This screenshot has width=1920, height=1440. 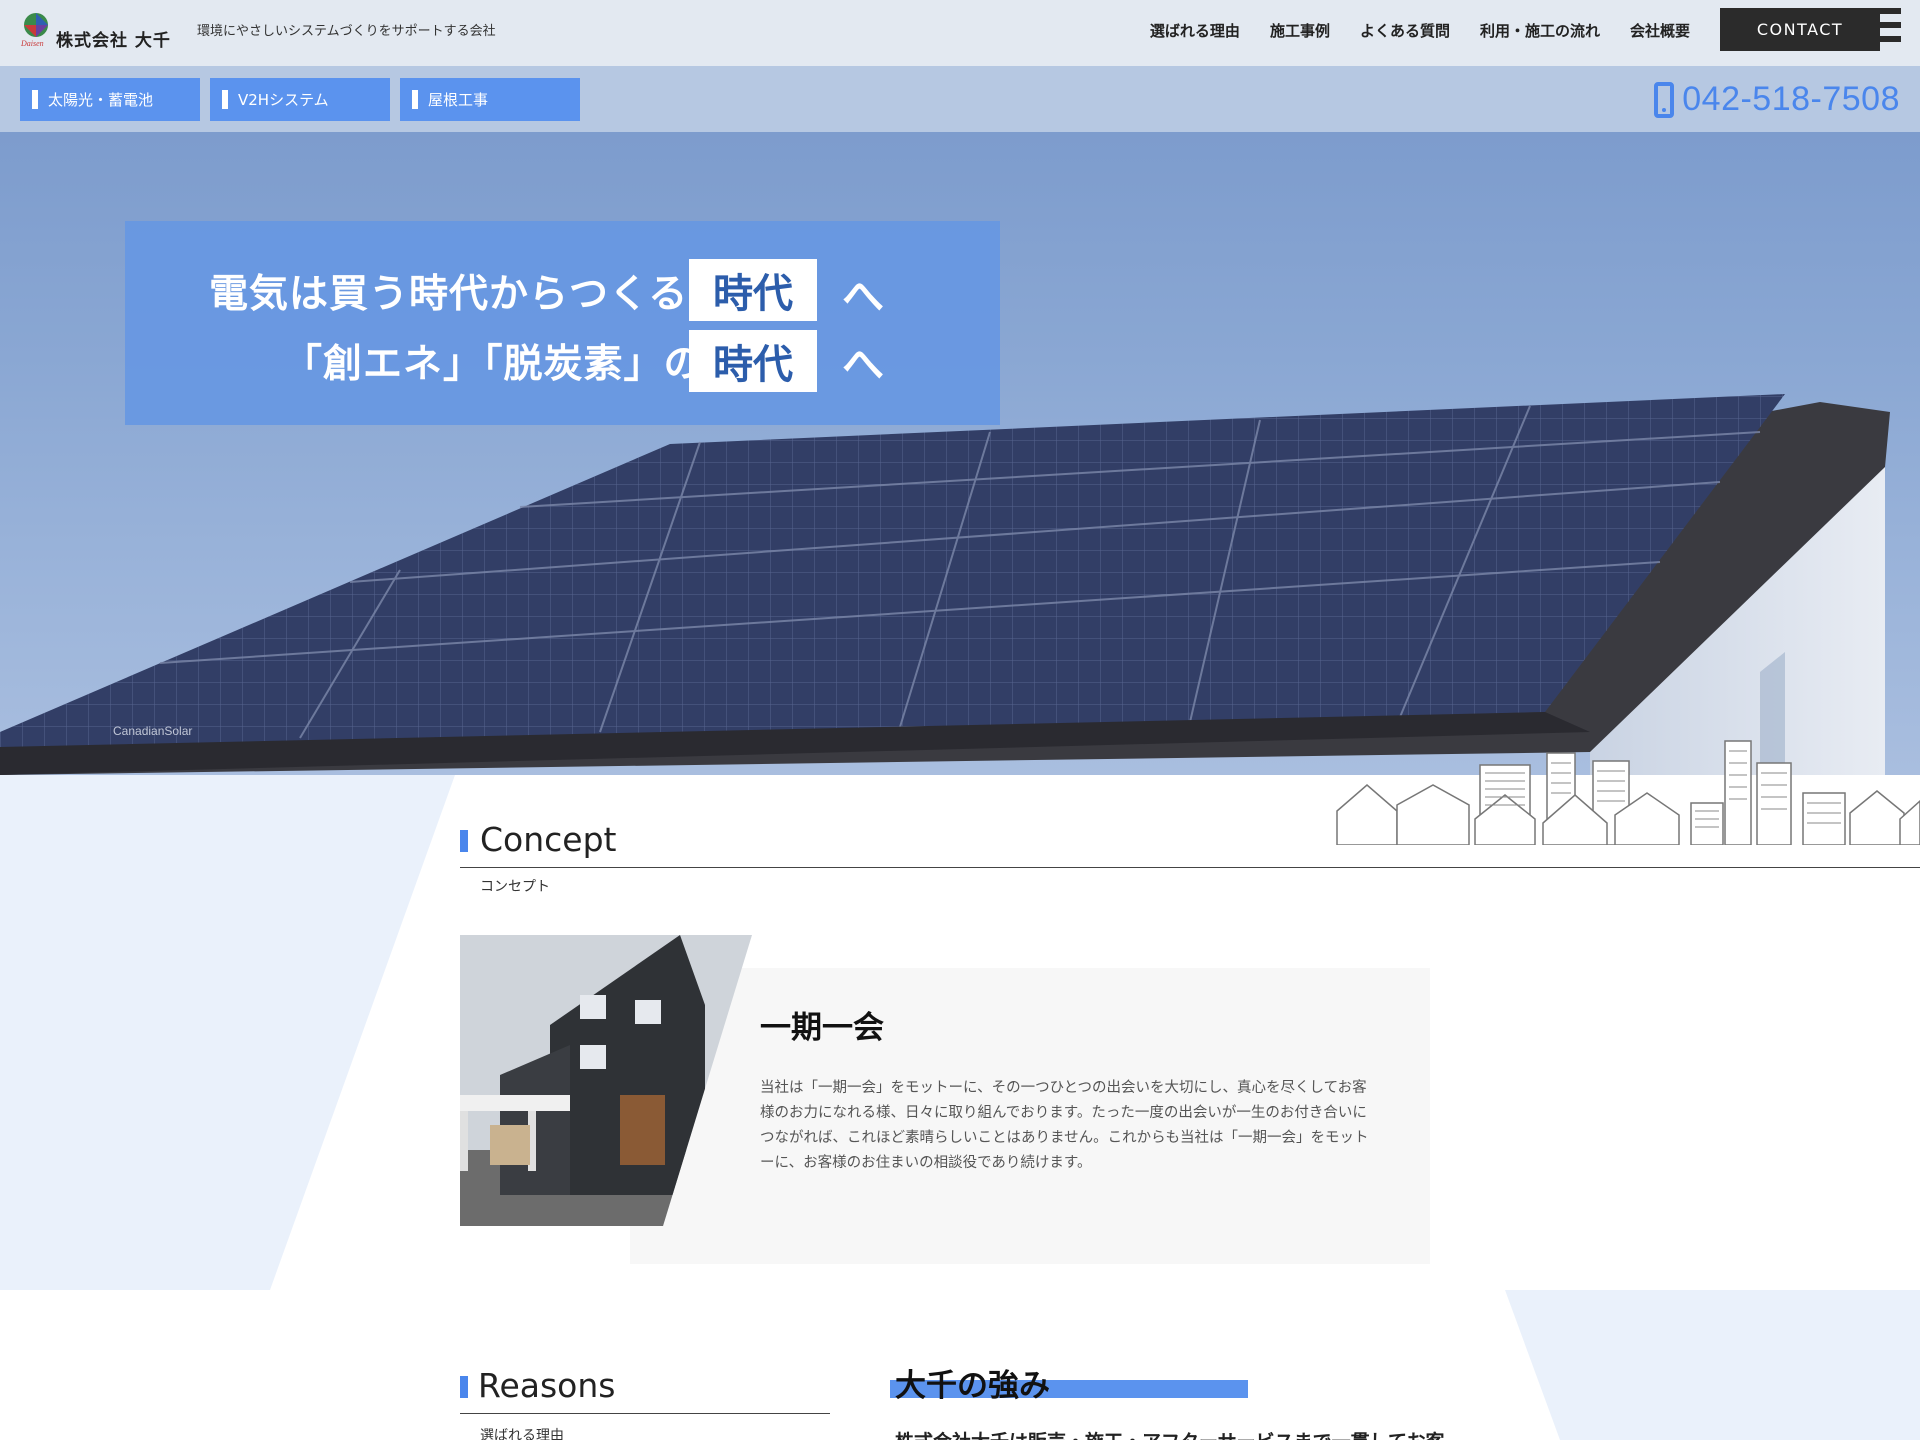 I want to click on concept-title-accent, so click(x=464, y=841).